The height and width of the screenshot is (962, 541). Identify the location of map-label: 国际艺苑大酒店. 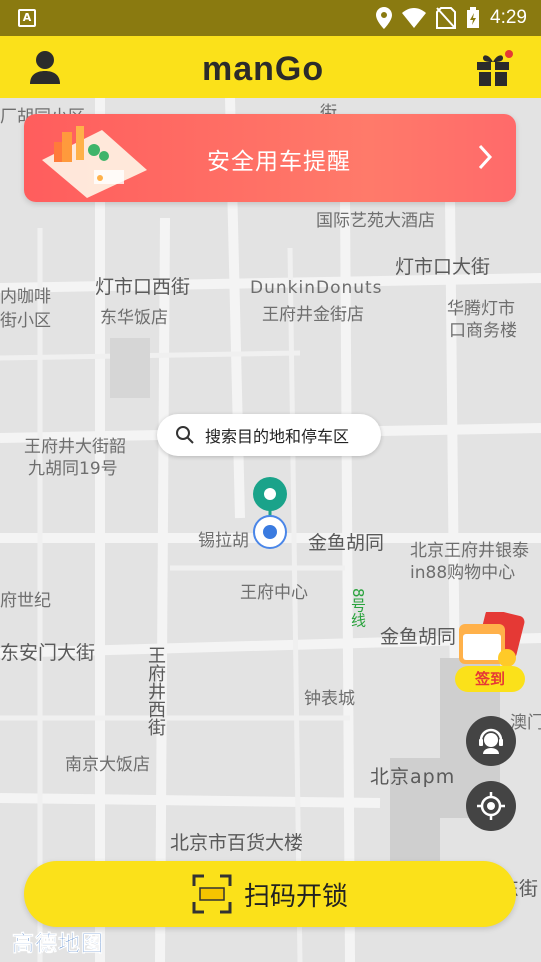
(375, 221).